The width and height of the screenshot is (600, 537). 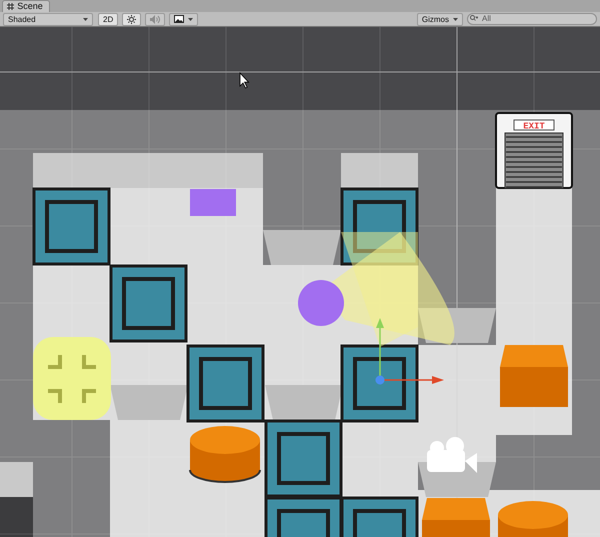 I want to click on lighting-toggle, so click(x=132, y=19).